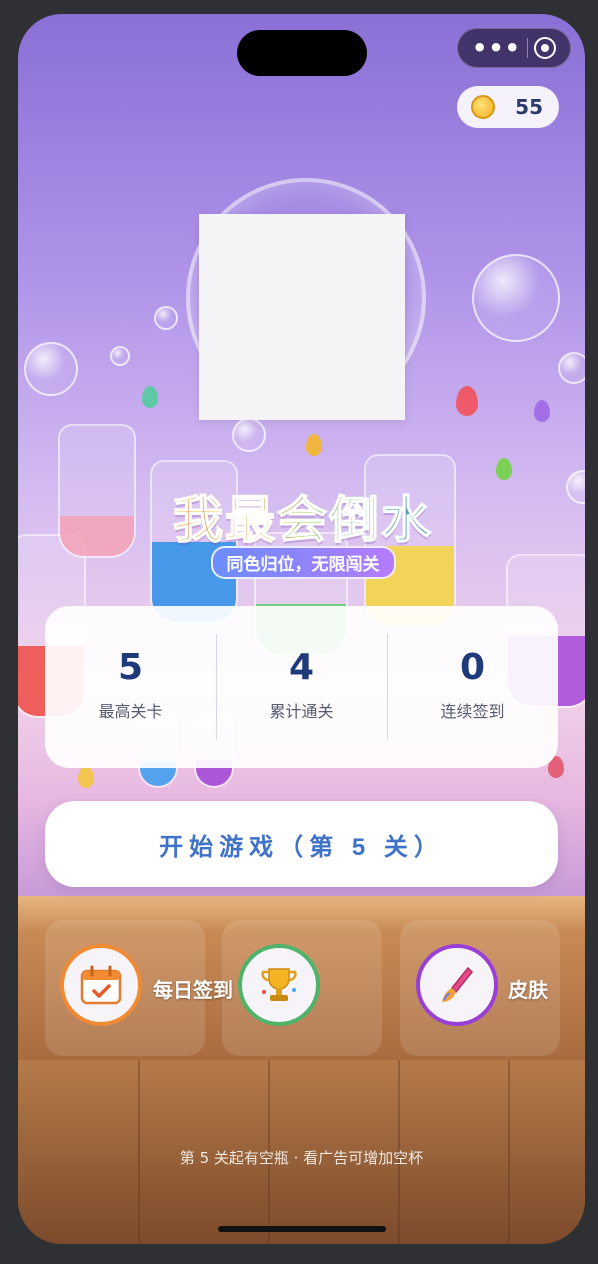 The image size is (598, 1264). What do you see at coordinates (193, 990) in the screenshot?
I see `daily-checkin-label: 每日签到` at bounding box center [193, 990].